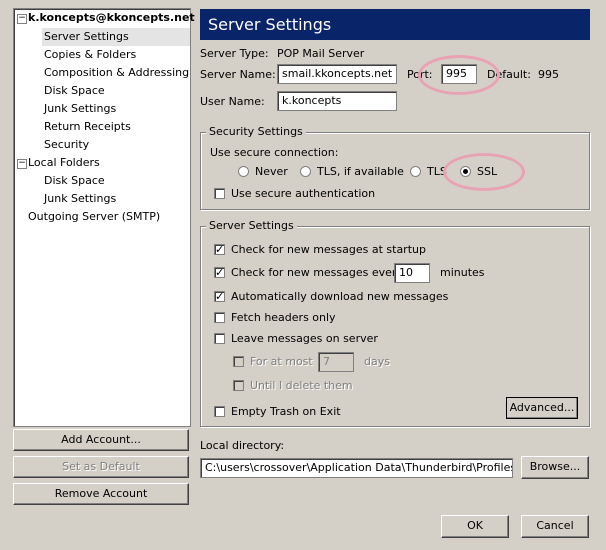 The width and height of the screenshot is (606, 550). What do you see at coordinates (219, 249) in the screenshot?
I see `check-startup-checkbox: ✓` at bounding box center [219, 249].